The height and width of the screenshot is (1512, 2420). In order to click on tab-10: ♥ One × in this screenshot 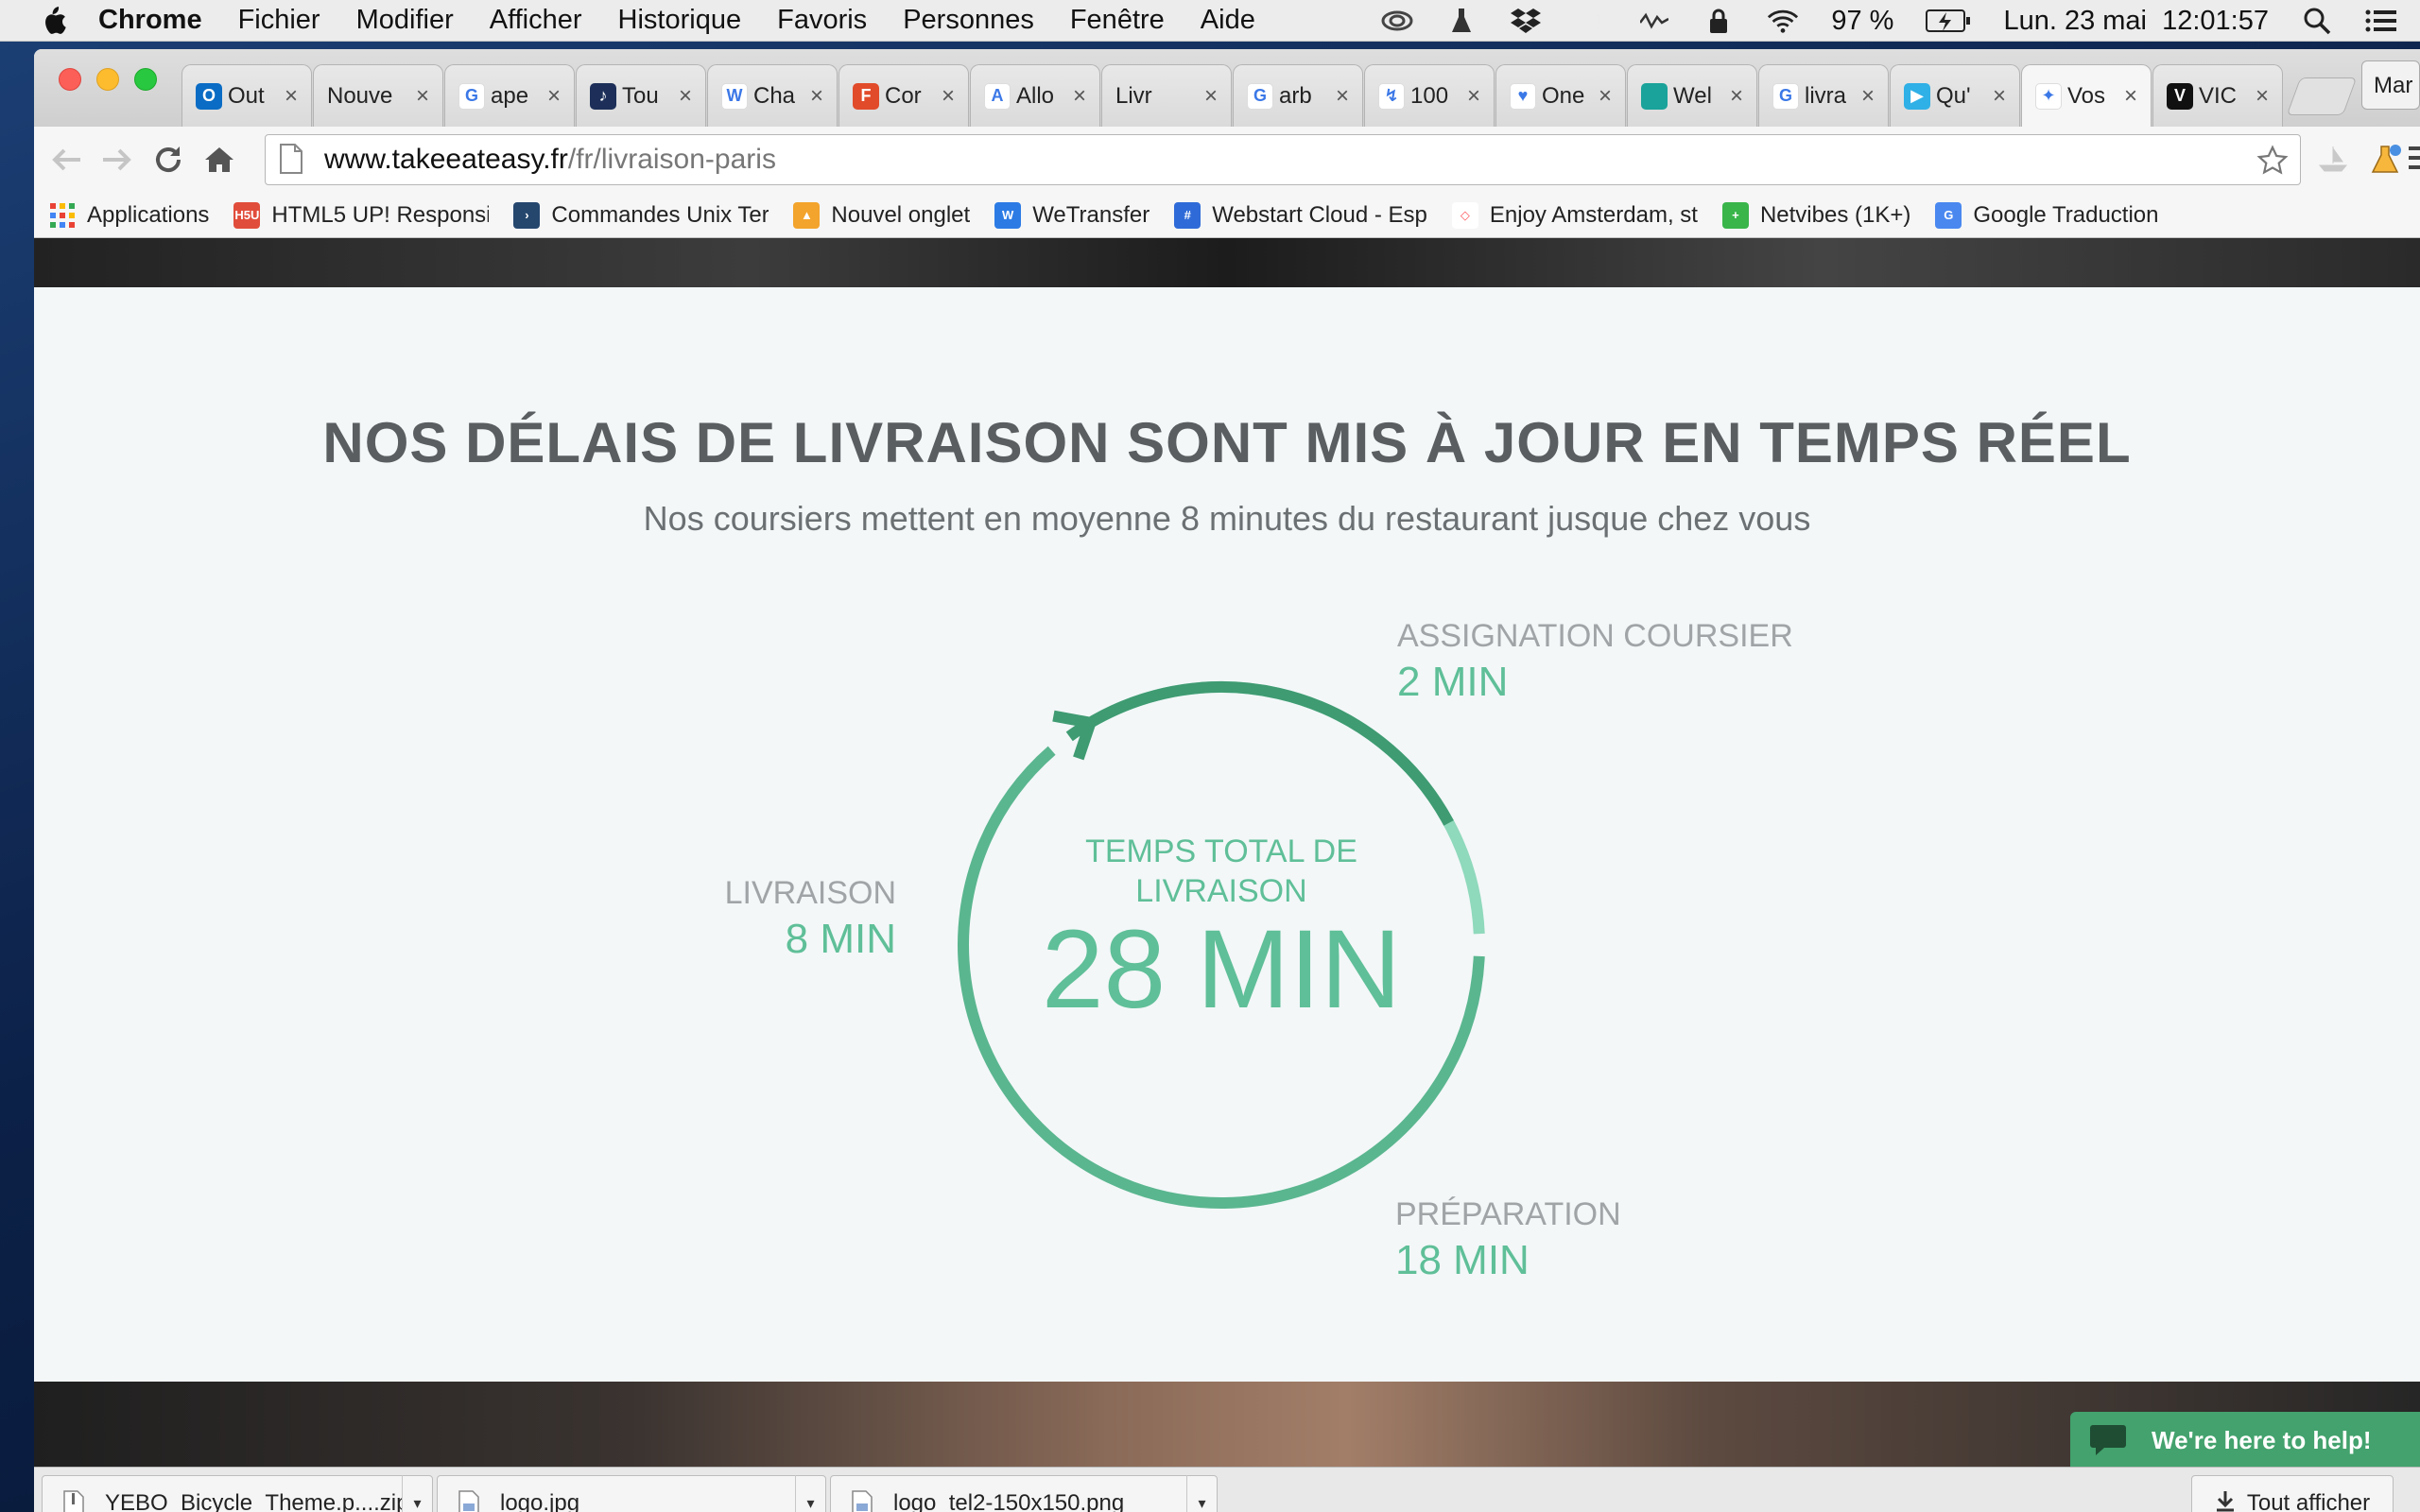, I will do `click(1560, 95)`.